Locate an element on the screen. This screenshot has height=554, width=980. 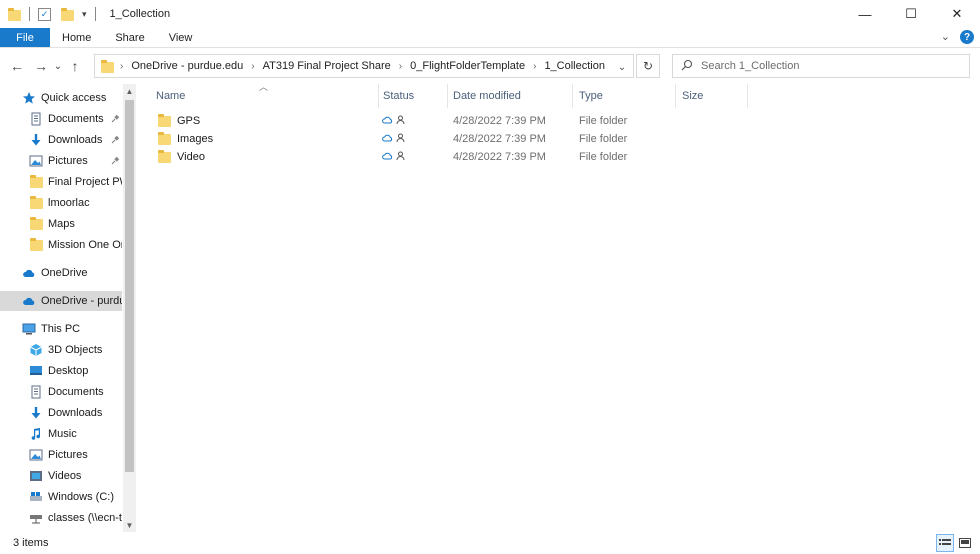
column-header-status: Status is located at coordinates (412, 96).